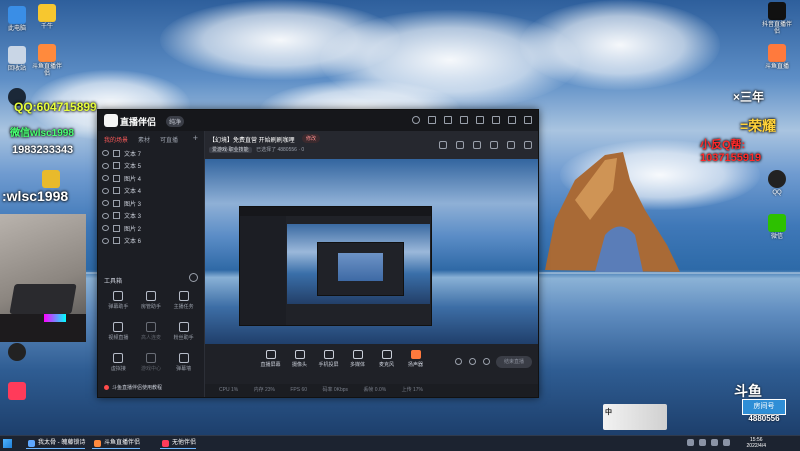 The width and height of the screenshot is (800, 451). I want to click on tool-fans-assistant: 粉丝助手, so click(183, 331).